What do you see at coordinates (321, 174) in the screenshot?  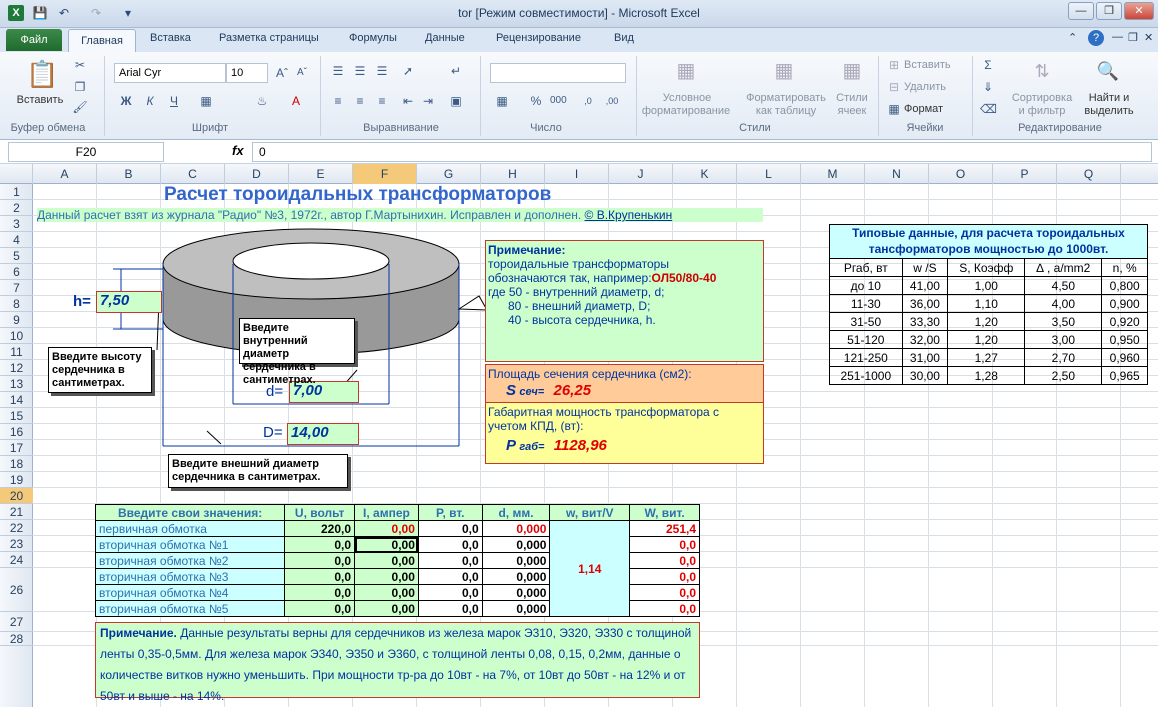 I see `column-header-E: E` at bounding box center [321, 174].